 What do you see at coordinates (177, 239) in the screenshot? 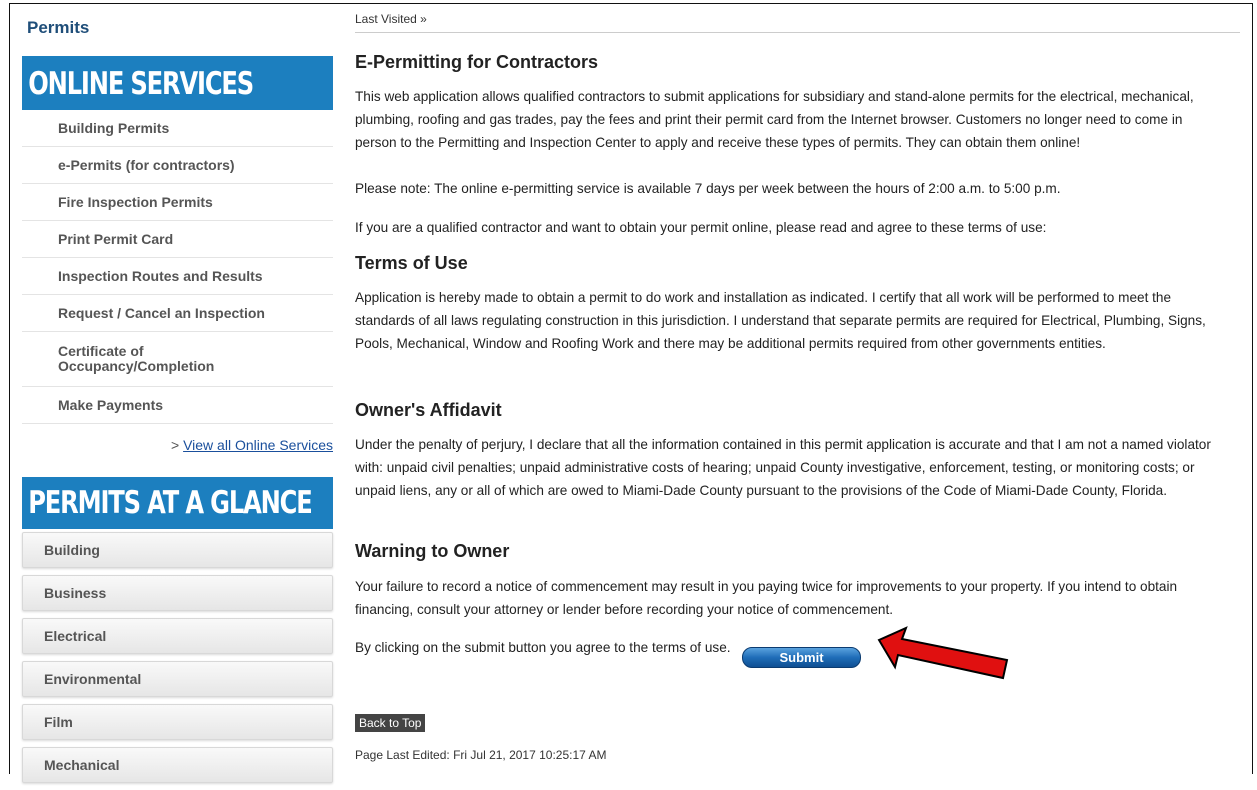
I see `sidebar-item-print-permit-card: Print Permit Card` at bounding box center [177, 239].